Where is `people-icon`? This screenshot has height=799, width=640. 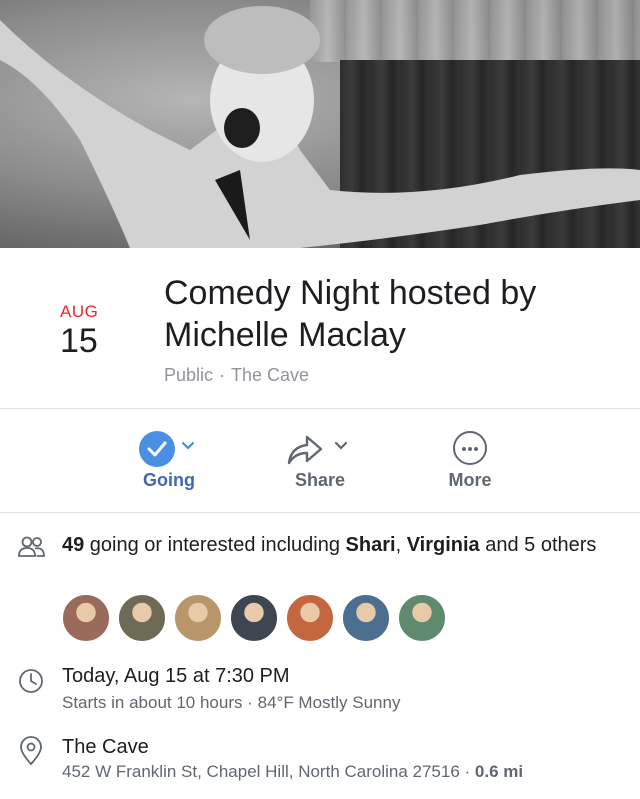
people-icon is located at coordinates (31, 546).